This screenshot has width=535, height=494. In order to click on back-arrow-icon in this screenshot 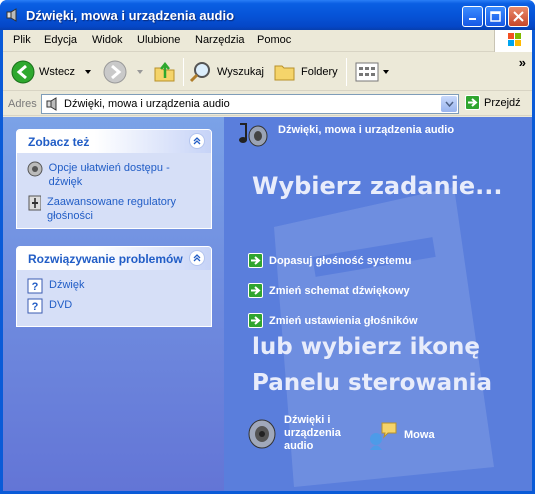, I will do `click(23, 72)`.